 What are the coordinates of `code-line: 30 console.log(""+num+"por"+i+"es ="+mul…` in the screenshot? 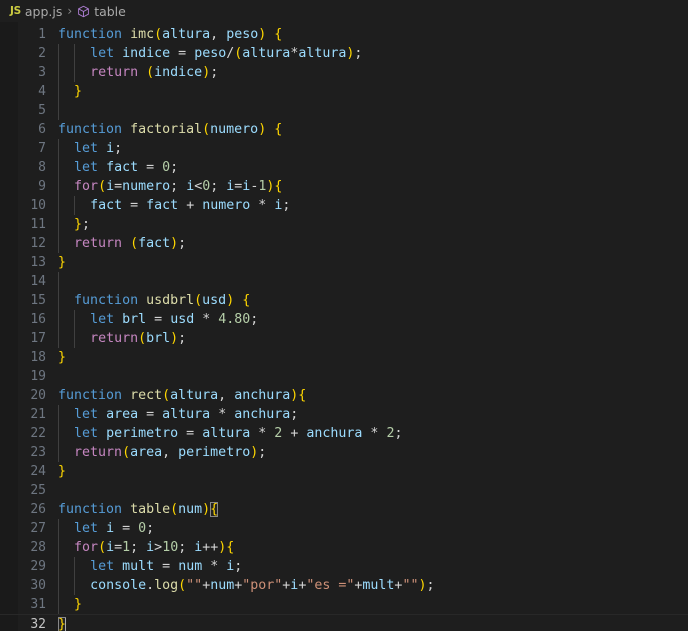 It's located at (344, 585).